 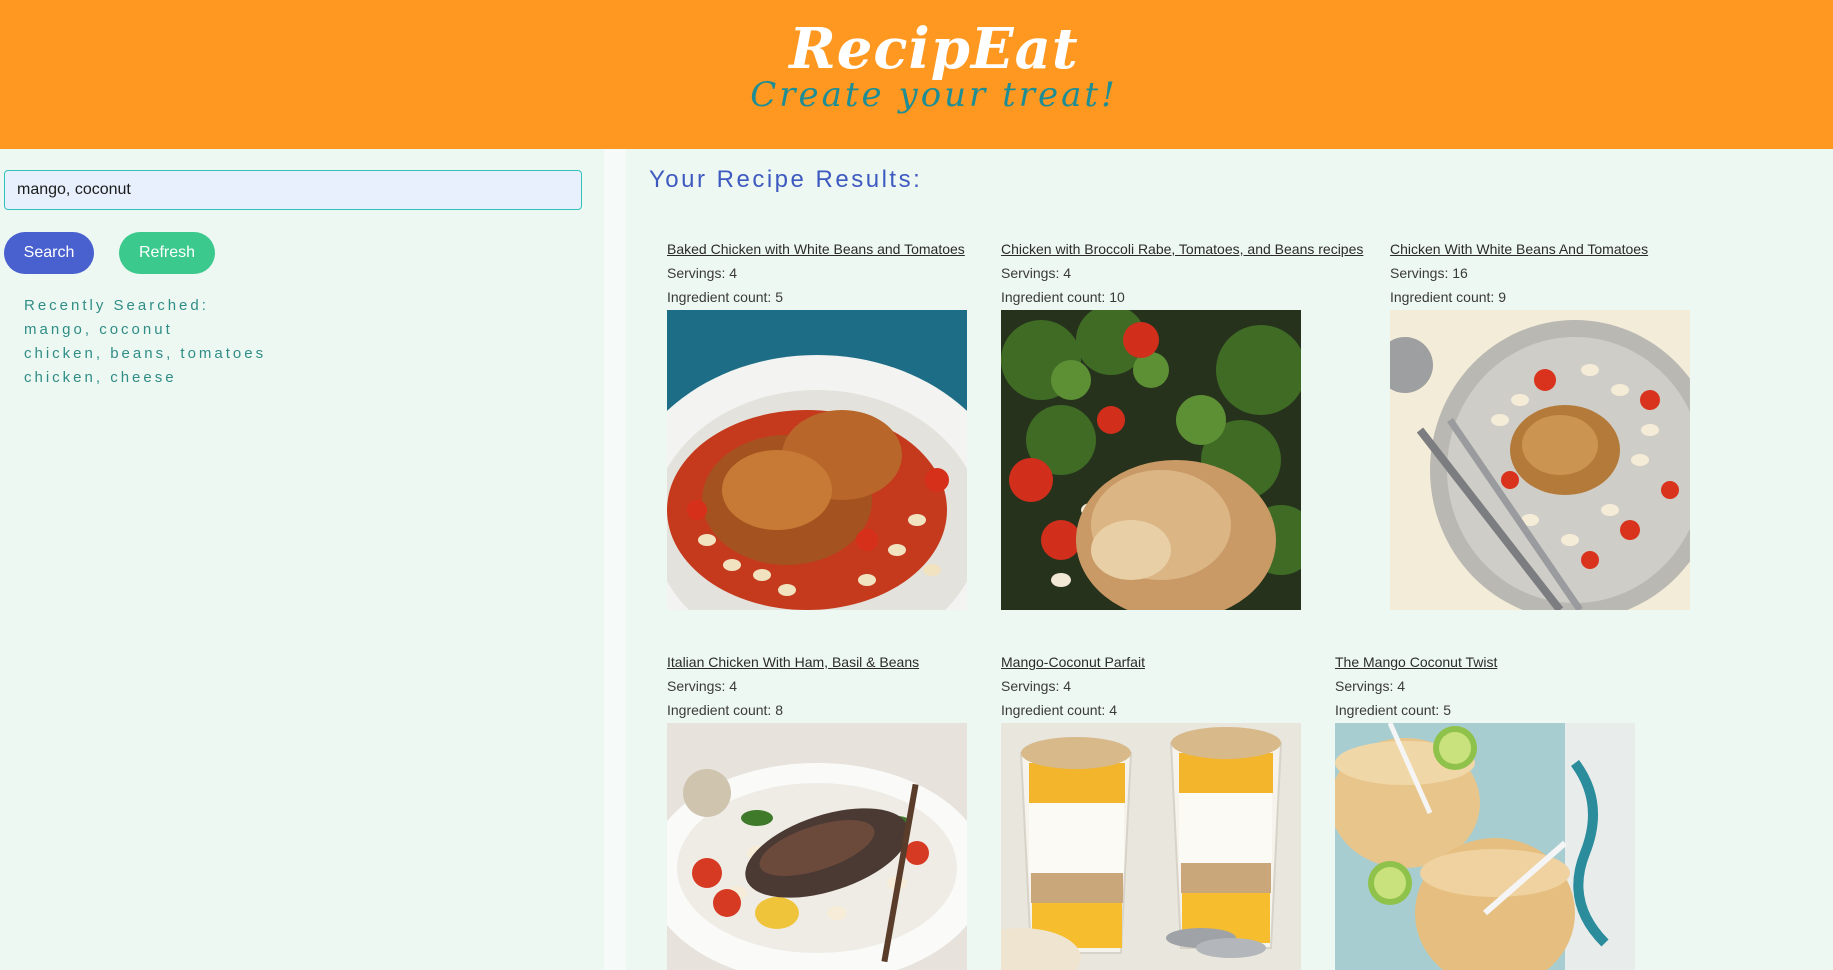 I want to click on brand-tagline: Create your treat!, so click(x=934, y=95).